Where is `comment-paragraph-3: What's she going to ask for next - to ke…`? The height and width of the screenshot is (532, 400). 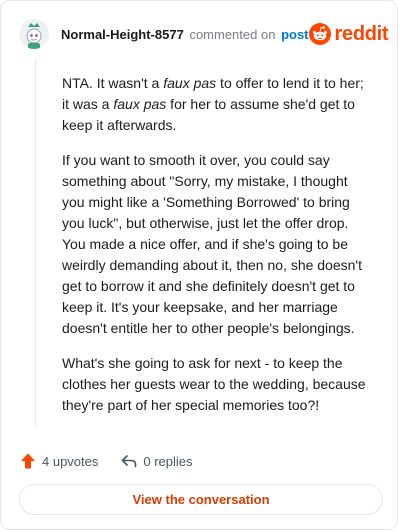
comment-paragraph-3: What's she going to ask for next - to ke… is located at coordinates (214, 384).